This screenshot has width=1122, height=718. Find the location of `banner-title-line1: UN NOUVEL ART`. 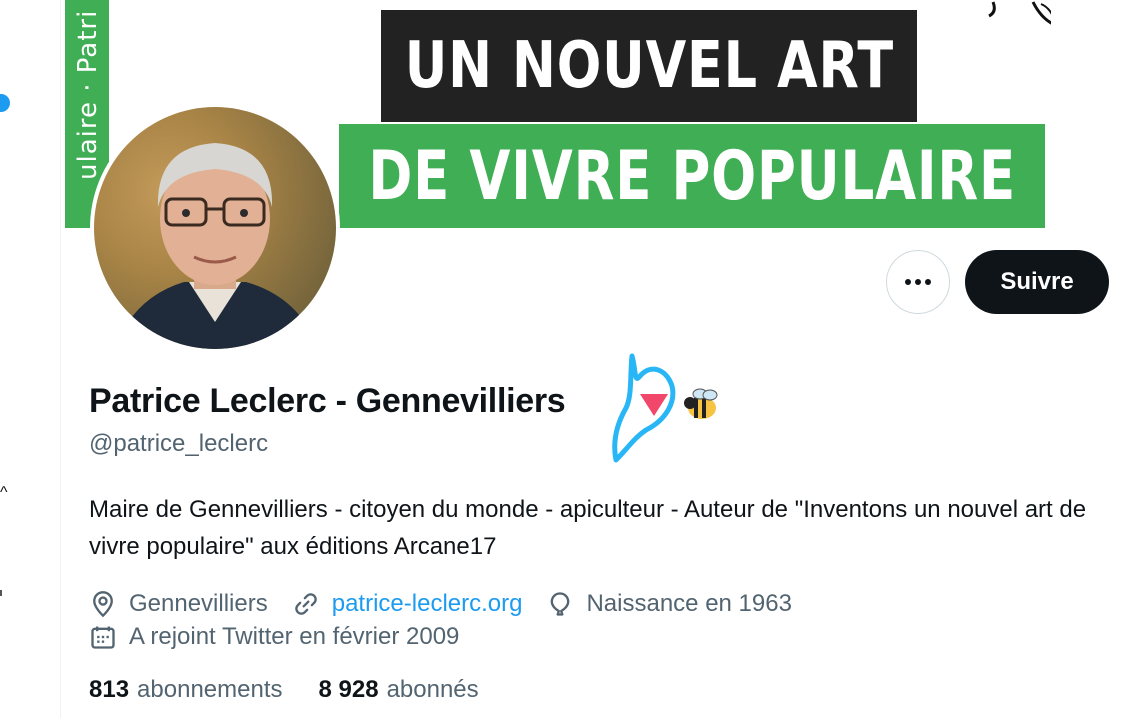

banner-title-line1: UN NOUVEL ART is located at coordinates (649, 66).